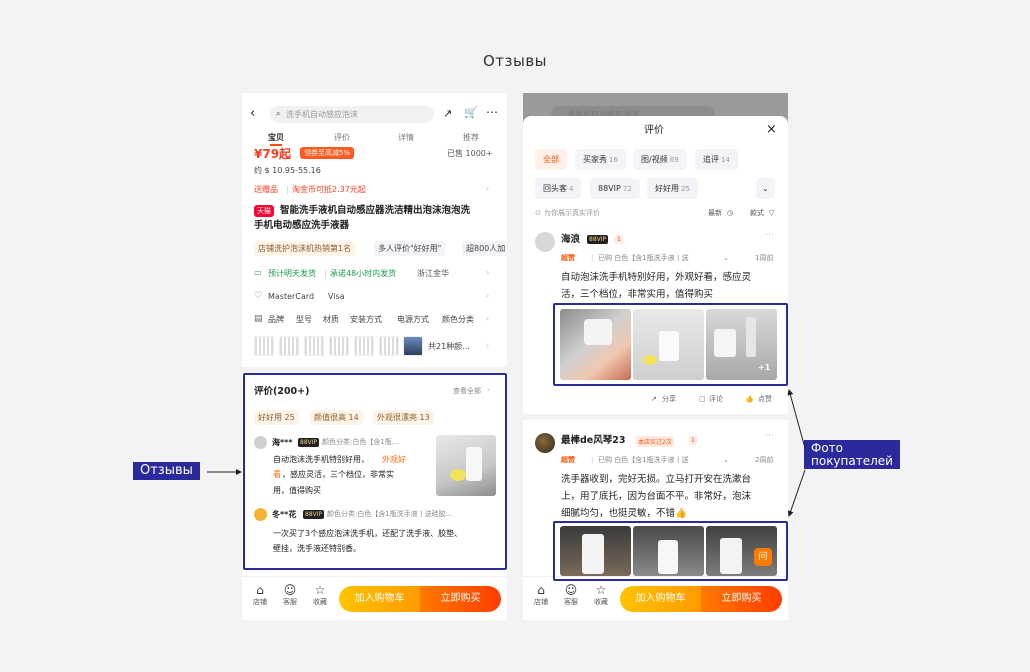 This screenshot has width=1030, height=672. Describe the element at coordinates (796, 419) in the screenshot. I see `arrow-to-photos-top` at that location.